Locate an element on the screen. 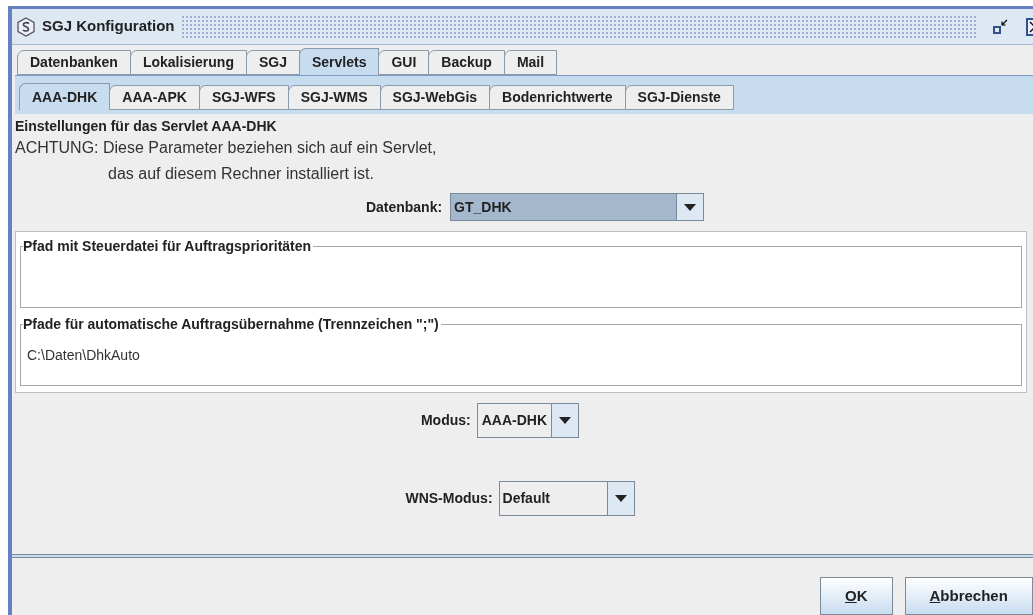  tab: SGJ is located at coordinates (272, 62).